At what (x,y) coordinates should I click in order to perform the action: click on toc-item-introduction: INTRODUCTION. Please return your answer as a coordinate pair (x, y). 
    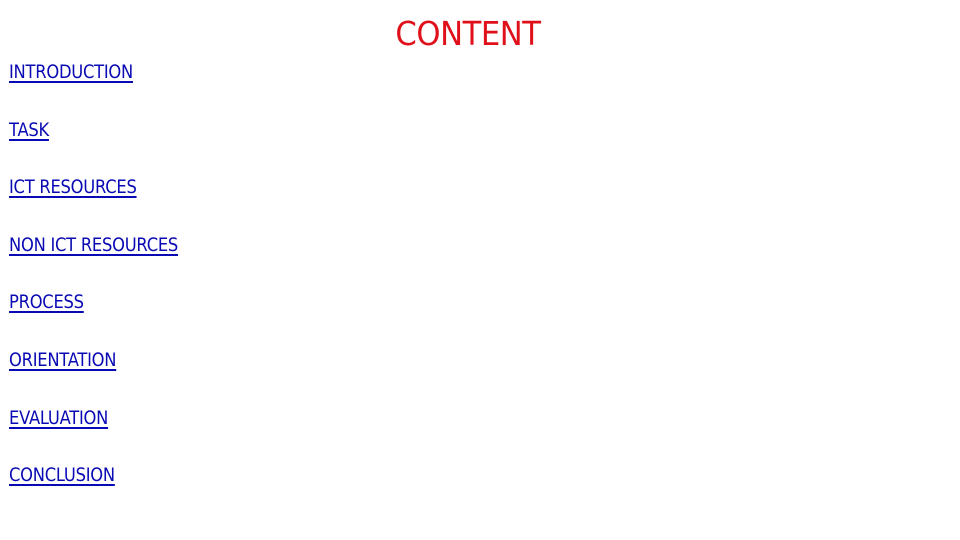
    Looking at the image, I should click on (81, 72).